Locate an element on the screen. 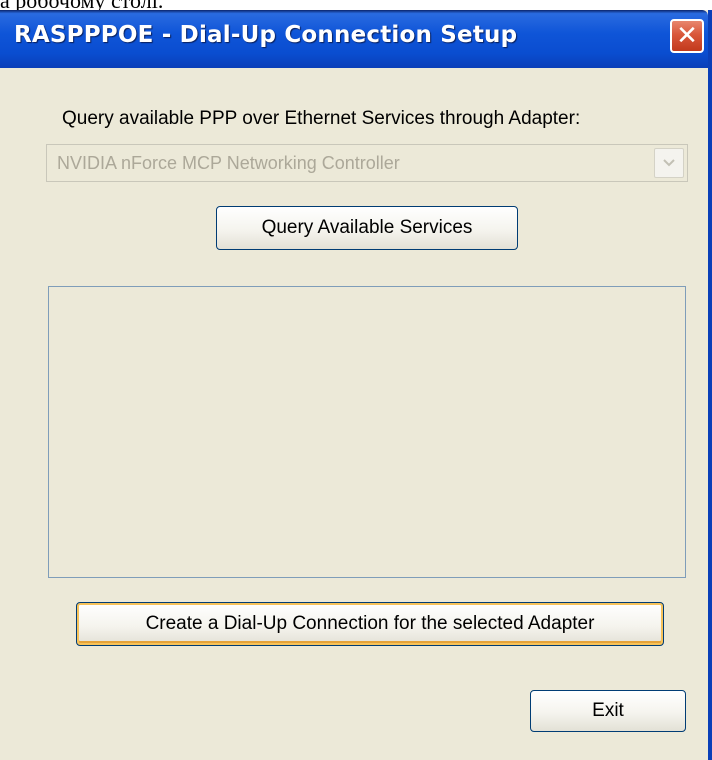 Image resolution: width=712 pixels, height=760 pixels. adapter-select: NVIDIA nForce MCP Networking Controller is located at coordinates (367, 163).